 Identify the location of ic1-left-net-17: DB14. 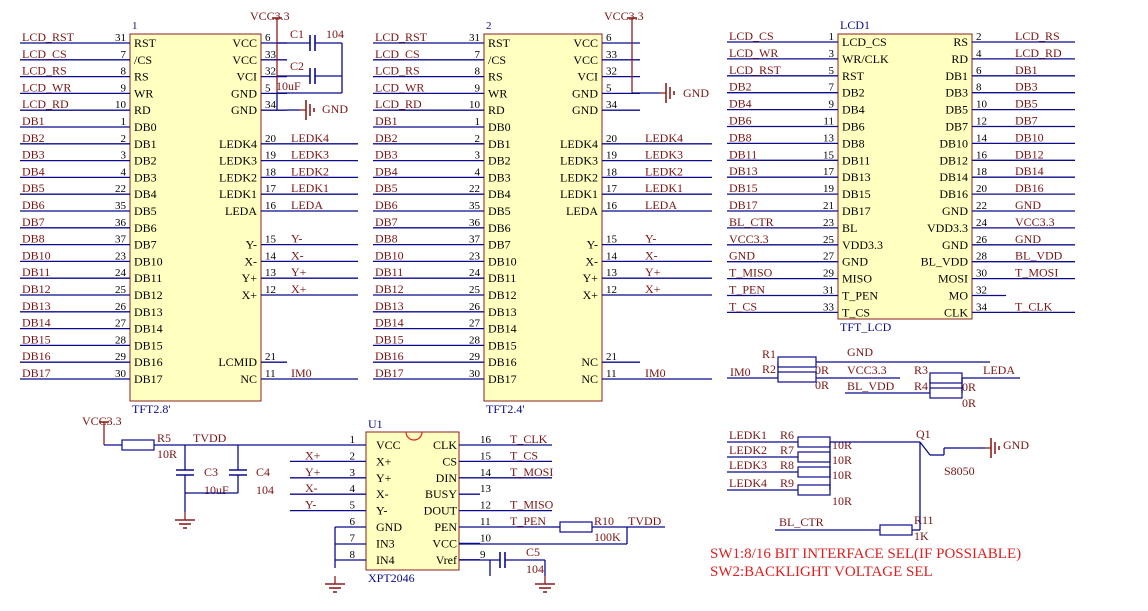
(36, 323).